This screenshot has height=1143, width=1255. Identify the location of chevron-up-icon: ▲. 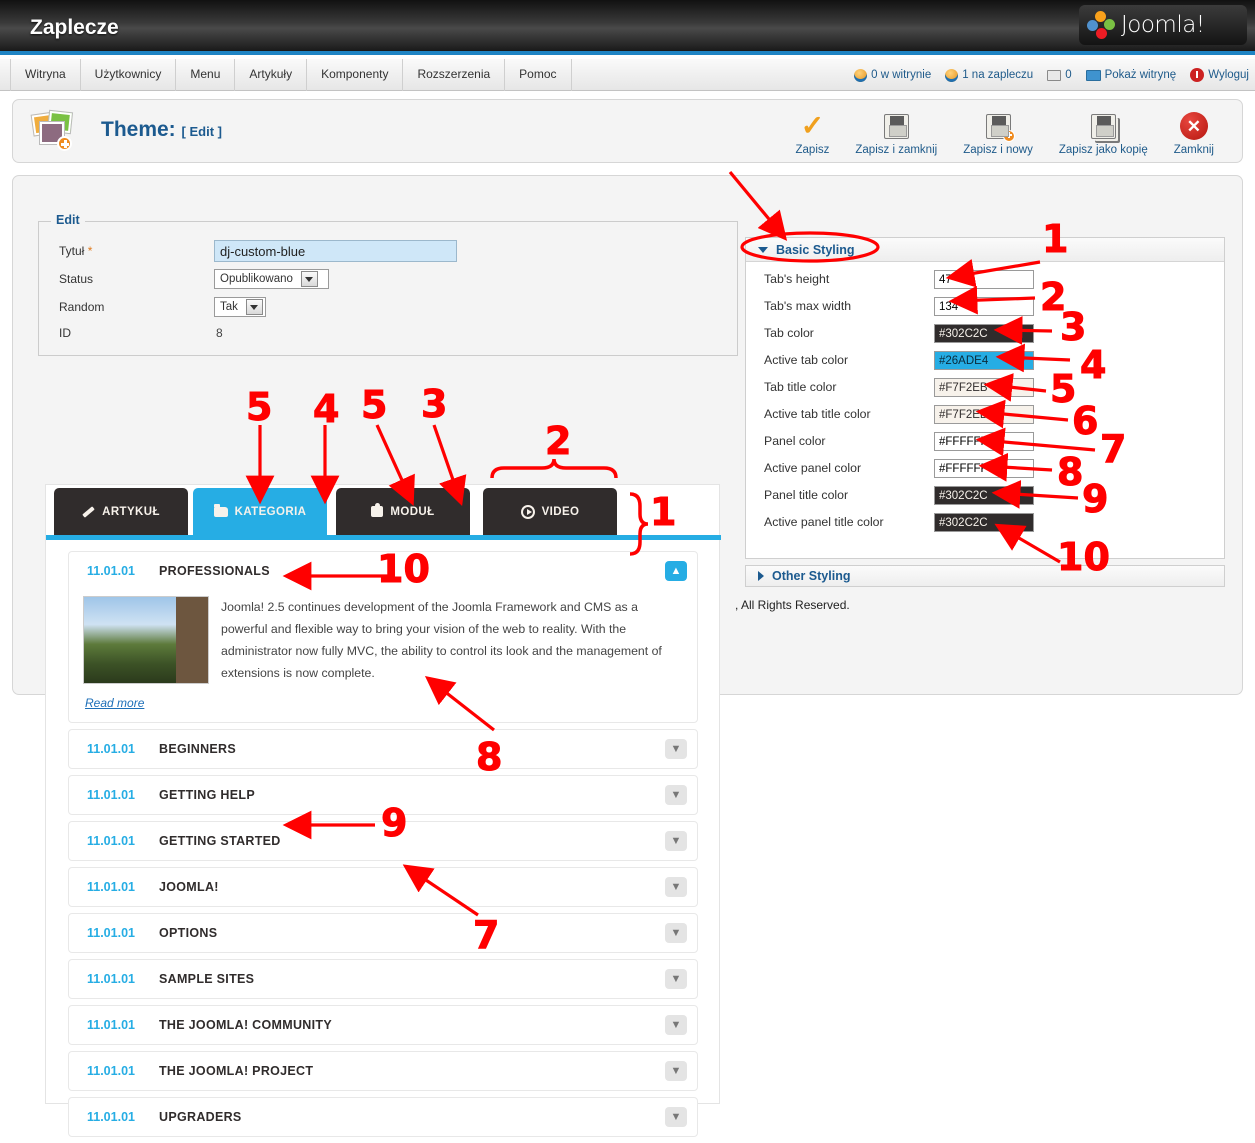
(676, 571).